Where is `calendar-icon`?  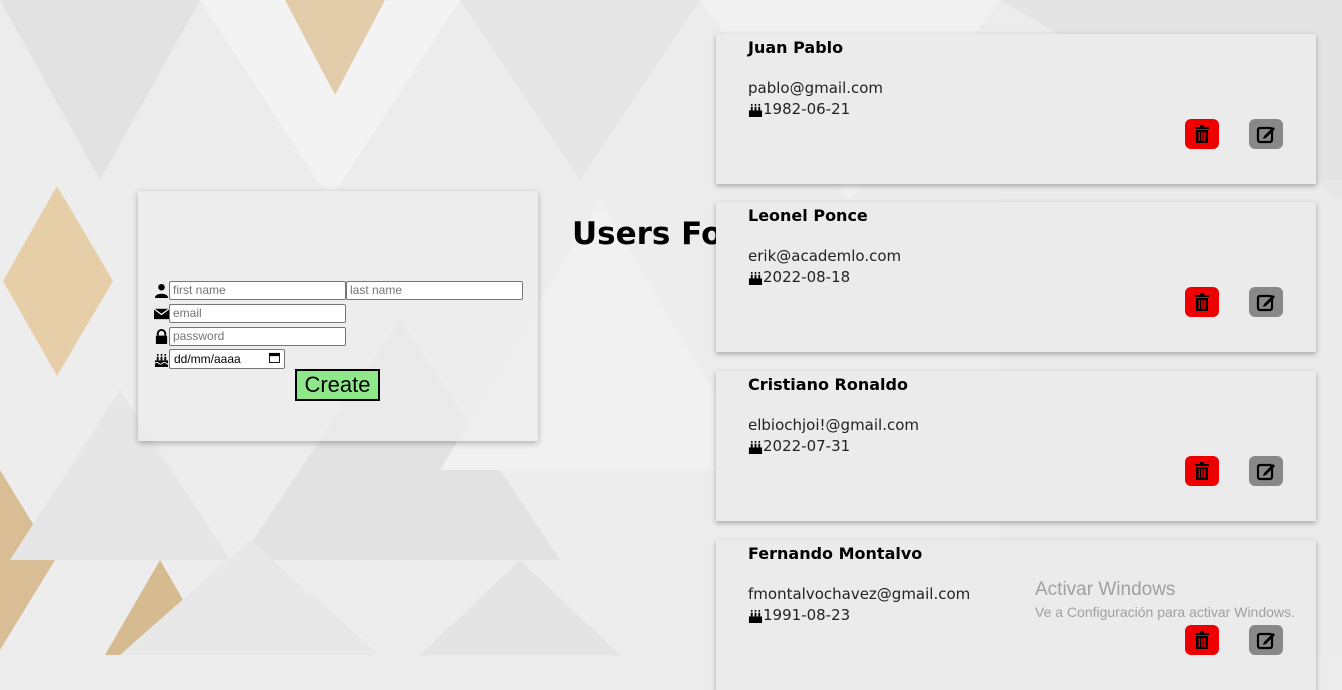
calendar-icon is located at coordinates (274, 359).